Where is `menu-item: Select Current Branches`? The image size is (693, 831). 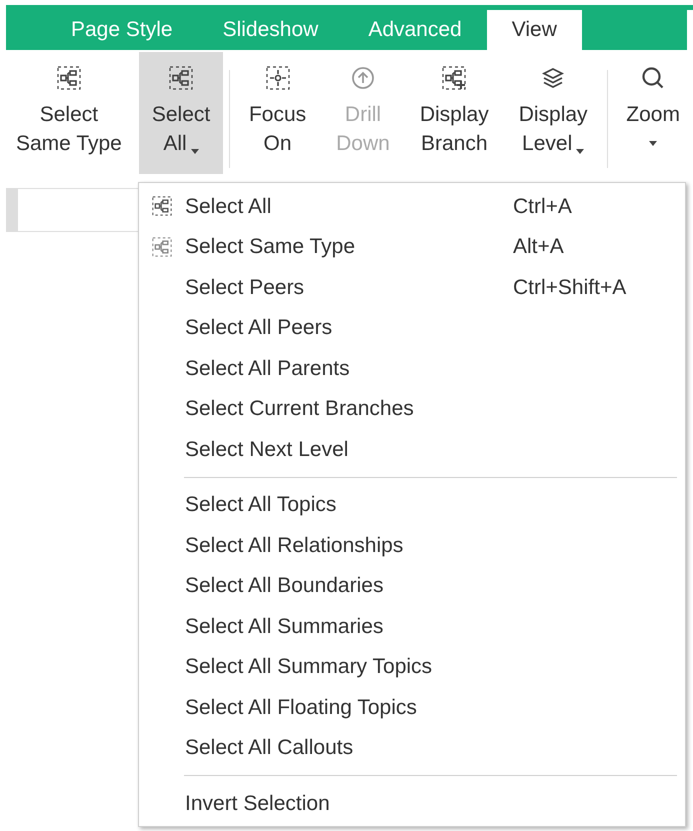
menu-item: Select Current Branches is located at coordinates (412, 408).